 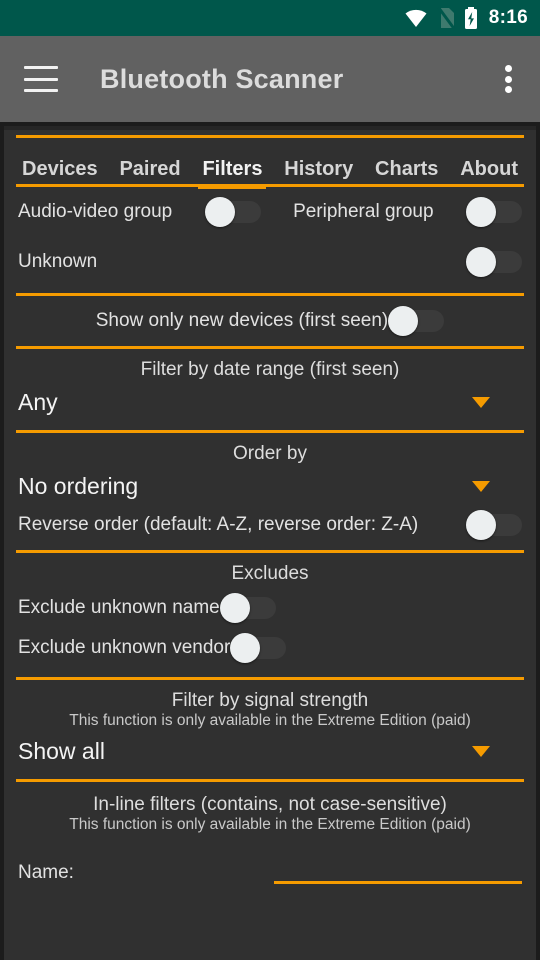 I want to click on audio-video-group-label: Audio-video group, so click(x=95, y=211).